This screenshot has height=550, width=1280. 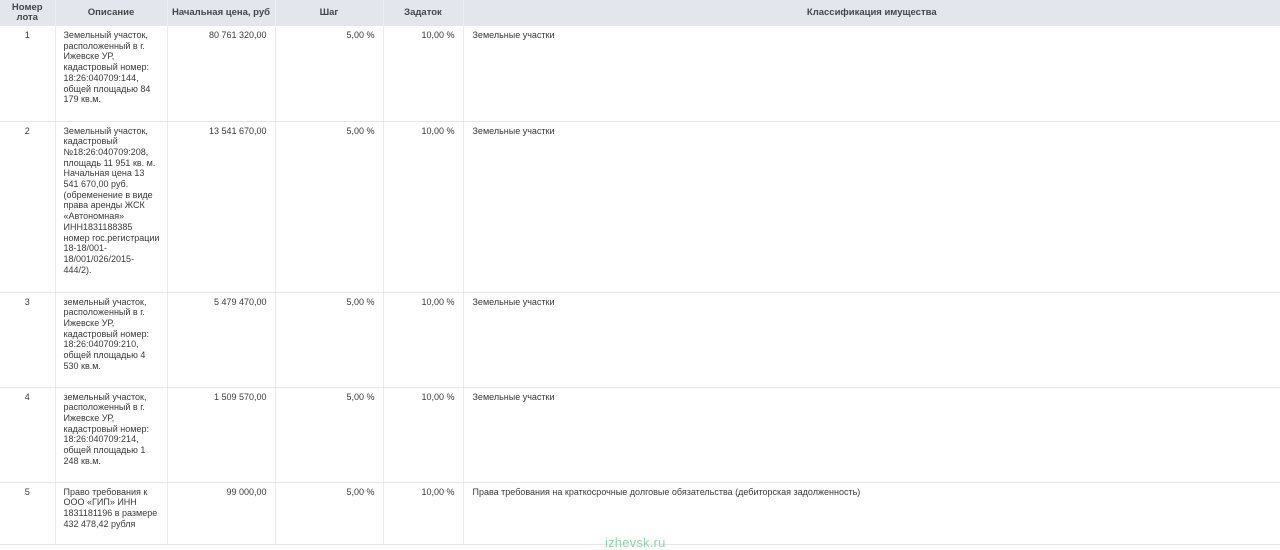 I want to click on start-price-cell: 5 479 470,00, so click(x=221, y=340).